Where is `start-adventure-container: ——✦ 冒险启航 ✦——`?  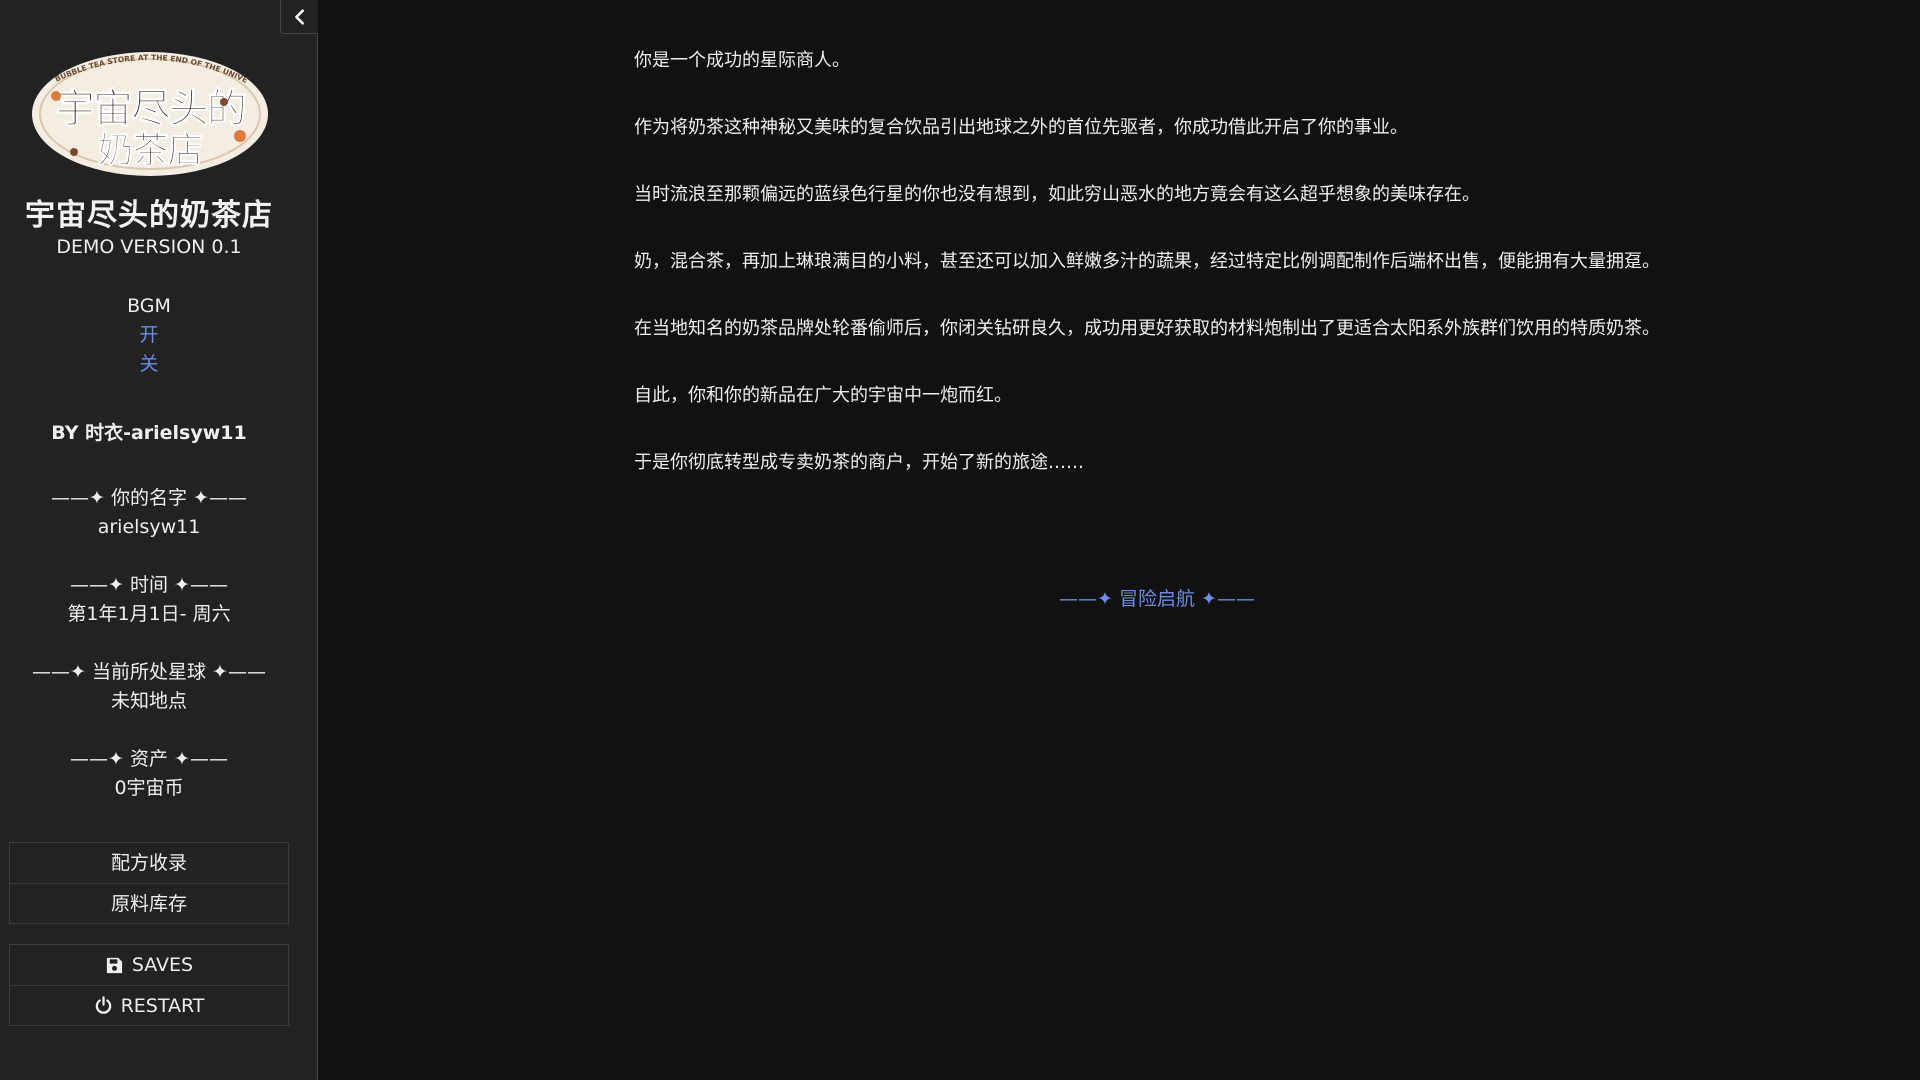
start-adventure-container: ——✦ 冒险启航 ✦—— is located at coordinates (1157, 597).